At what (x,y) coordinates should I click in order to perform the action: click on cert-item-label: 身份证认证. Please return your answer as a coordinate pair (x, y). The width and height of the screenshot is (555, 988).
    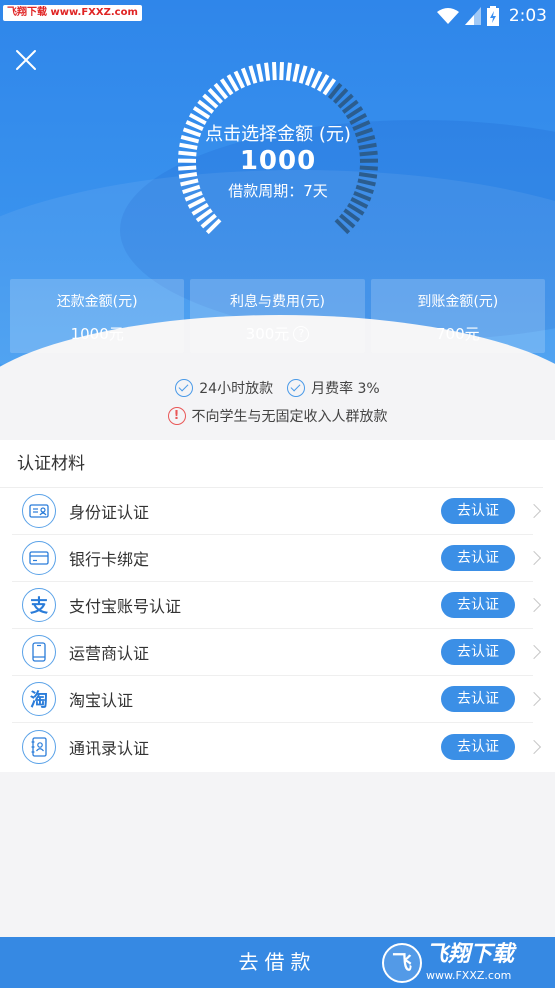
    Looking at the image, I should click on (109, 512).